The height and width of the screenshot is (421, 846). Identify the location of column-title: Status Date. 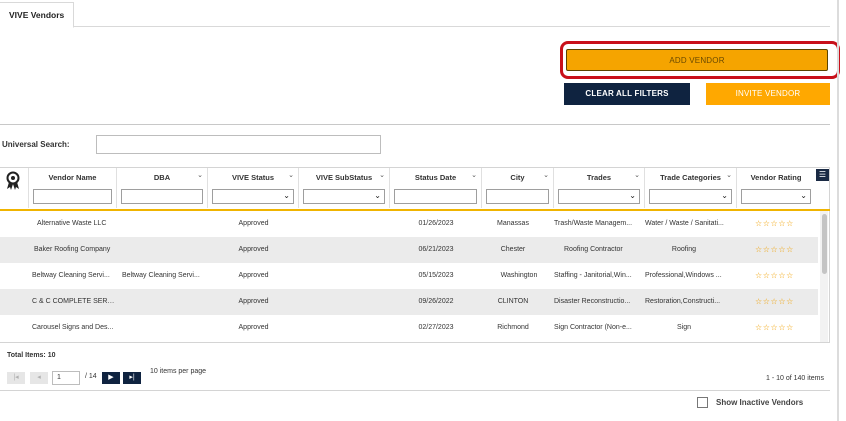
(435, 177).